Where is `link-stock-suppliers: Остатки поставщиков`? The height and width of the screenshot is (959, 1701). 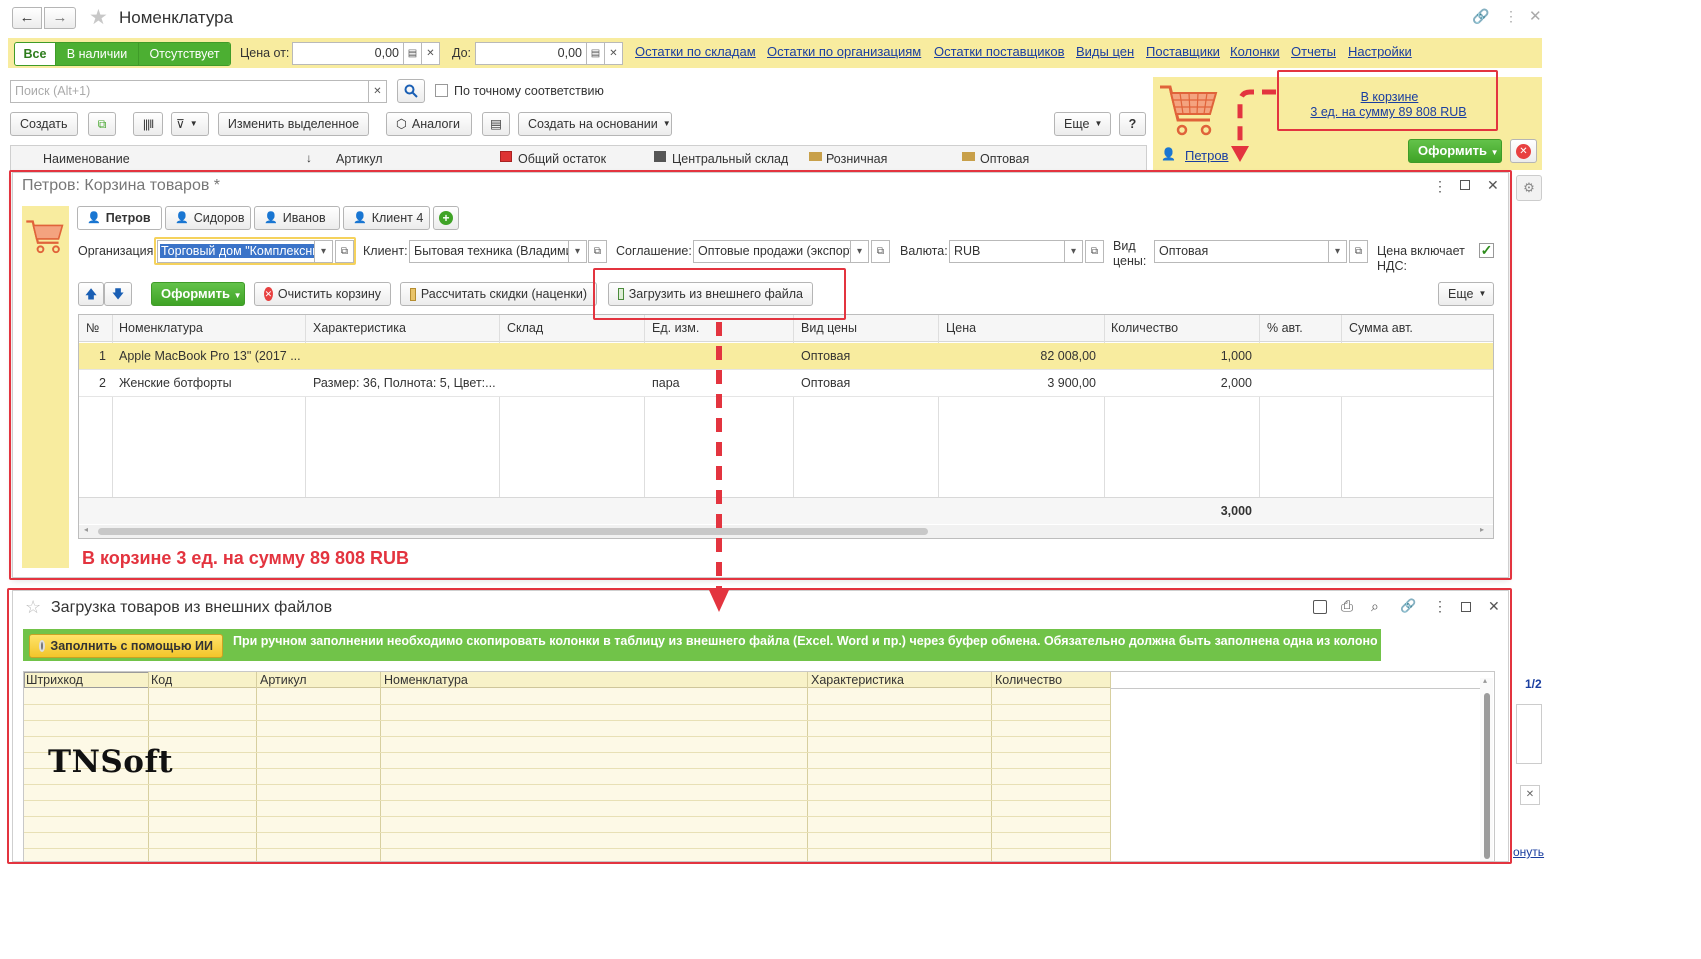 link-stock-suppliers: Остатки поставщиков is located at coordinates (999, 51).